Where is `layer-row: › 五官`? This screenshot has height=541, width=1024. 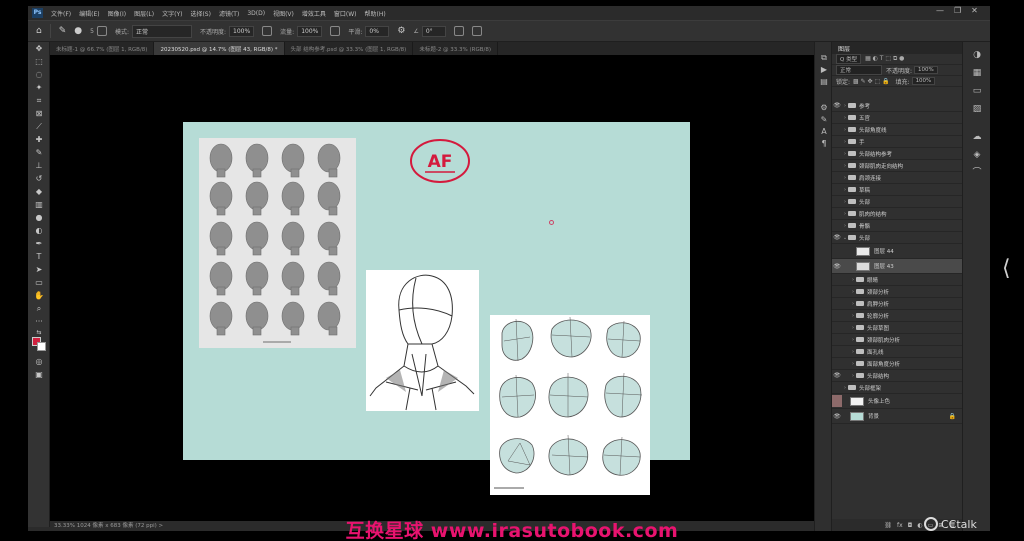
layer-row: › 五官 is located at coordinates (897, 118).